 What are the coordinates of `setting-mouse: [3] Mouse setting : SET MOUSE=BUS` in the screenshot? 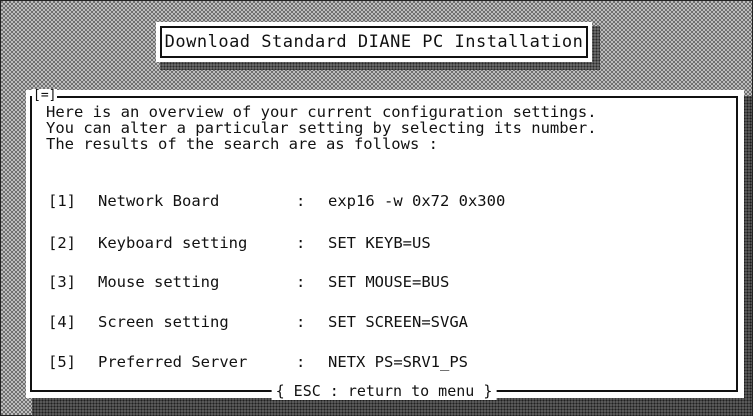 It's located at (382, 283).